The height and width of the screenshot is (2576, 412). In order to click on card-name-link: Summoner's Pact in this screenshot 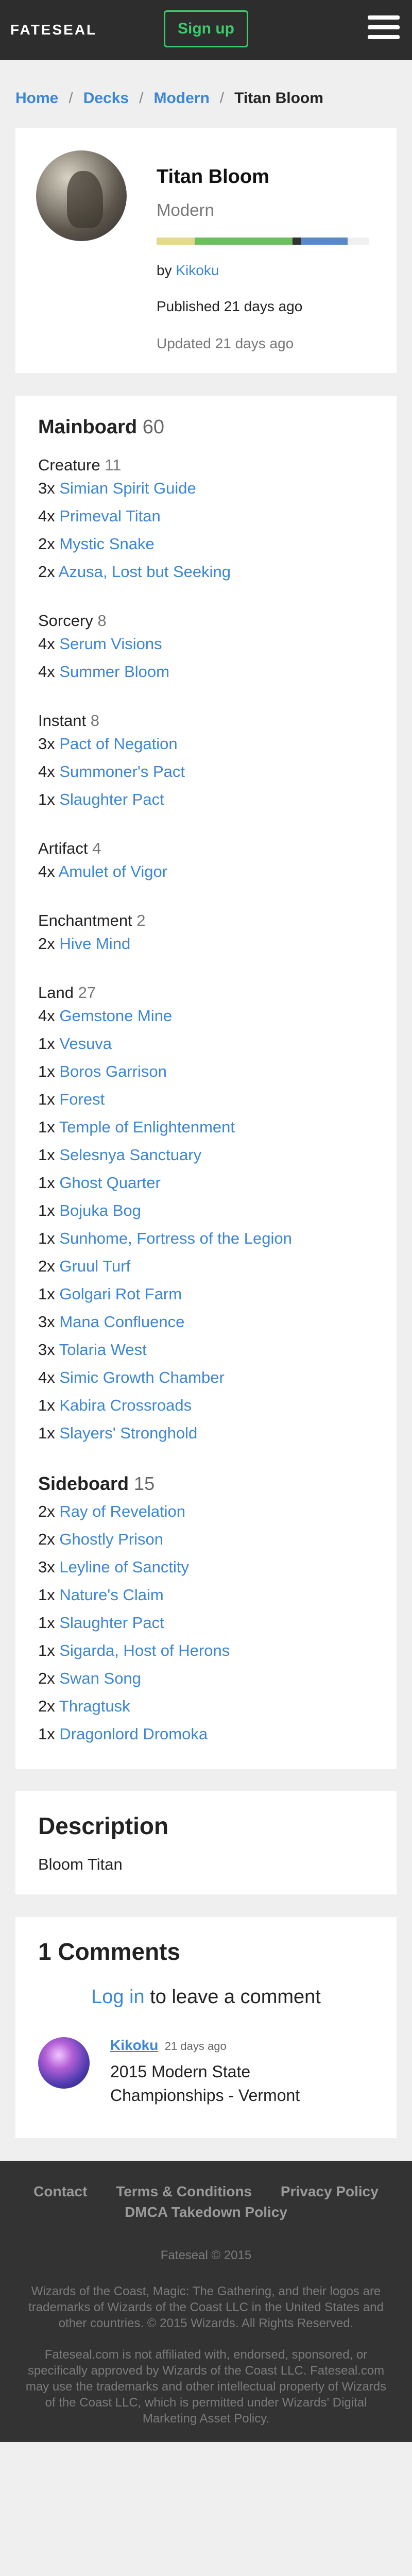, I will do `click(122, 771)`.